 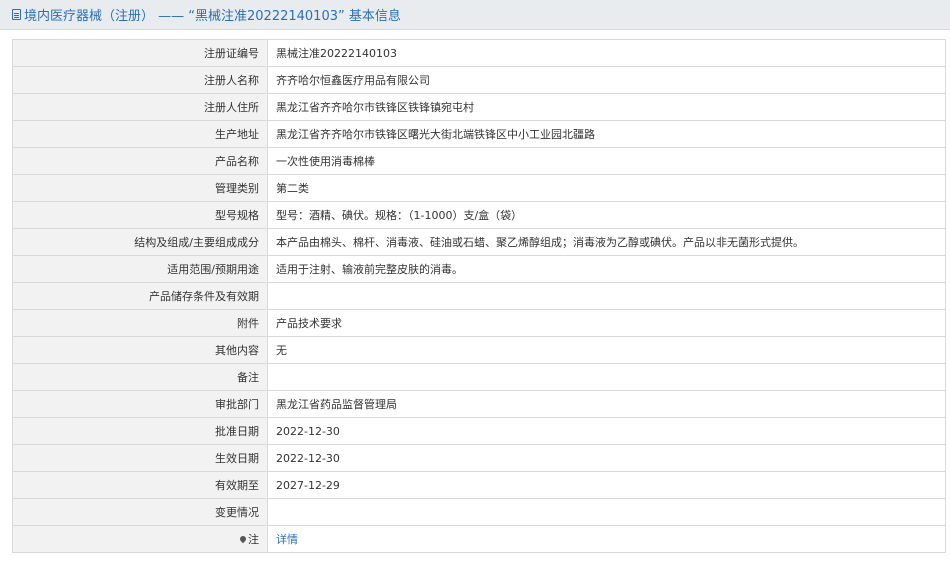 I want to click on table-row: 注册人名称 齐齐哈尔恒鑫医疗用品有限公司, so click(x=479, y=80).